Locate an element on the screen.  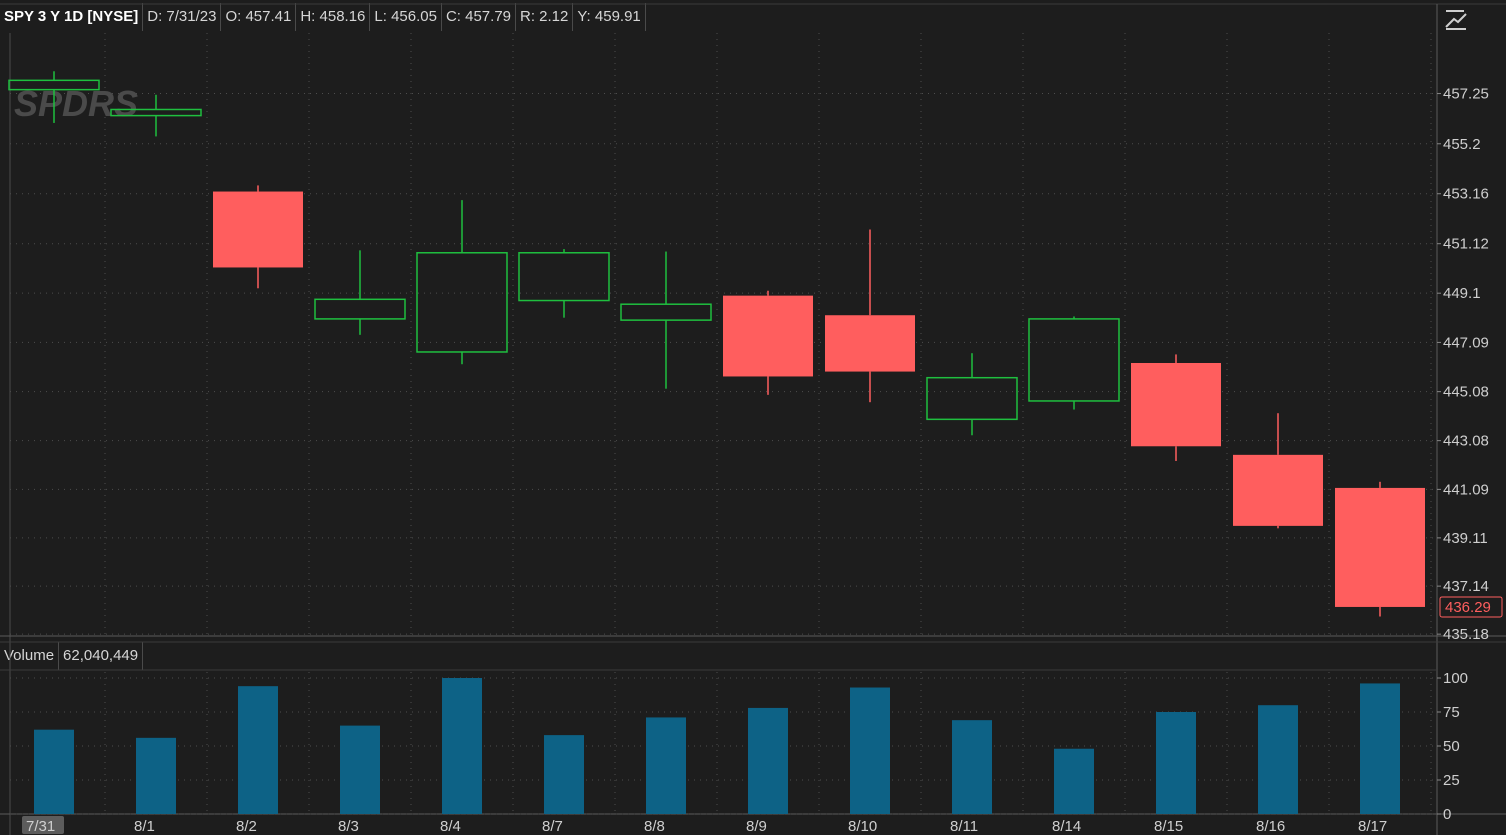
price-tick-label: 439.11 is located at coordinates (1465, 538).